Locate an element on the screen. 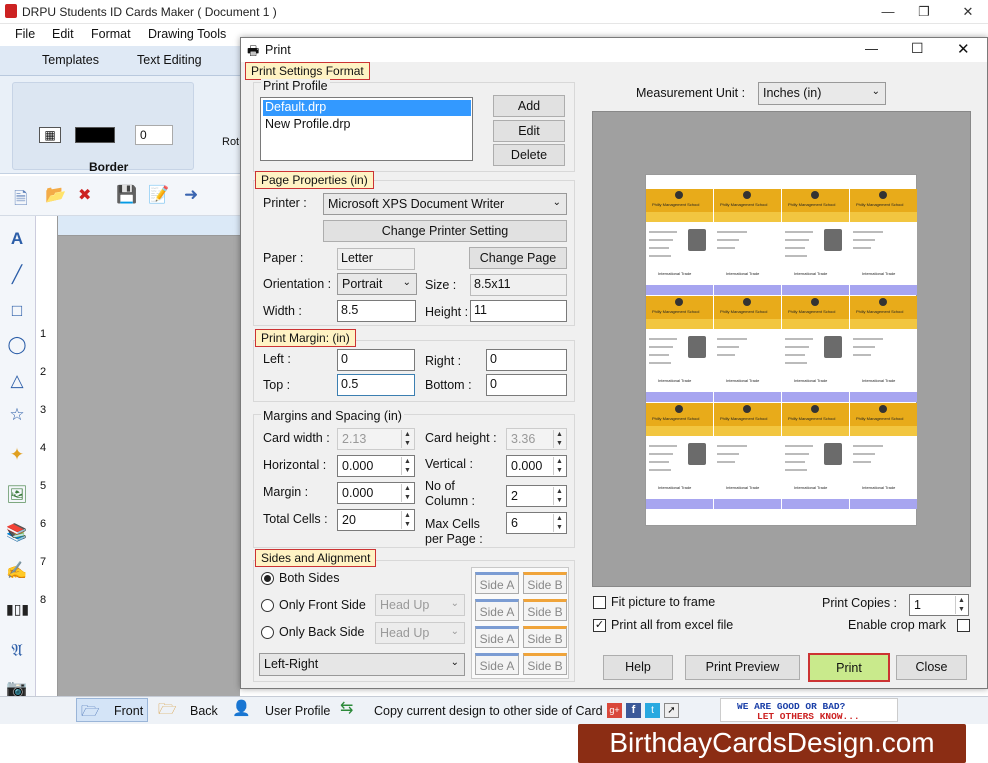 The image size is (988, 763). close-file-icon: ✖ is located at coordinates (84, 195).